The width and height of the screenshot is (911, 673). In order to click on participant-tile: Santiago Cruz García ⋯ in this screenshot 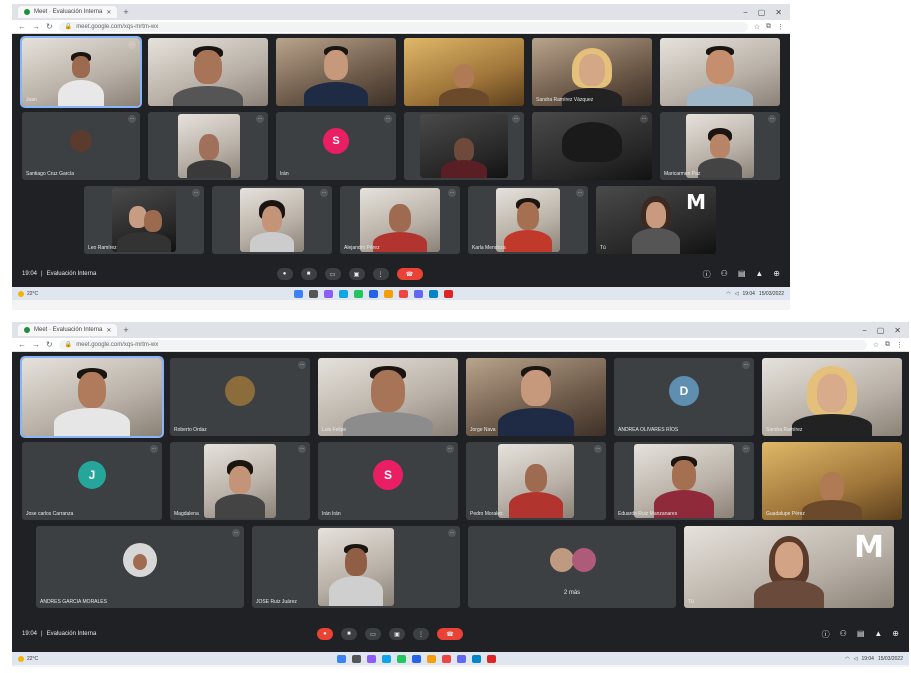, I will do `click(81, 146)`.